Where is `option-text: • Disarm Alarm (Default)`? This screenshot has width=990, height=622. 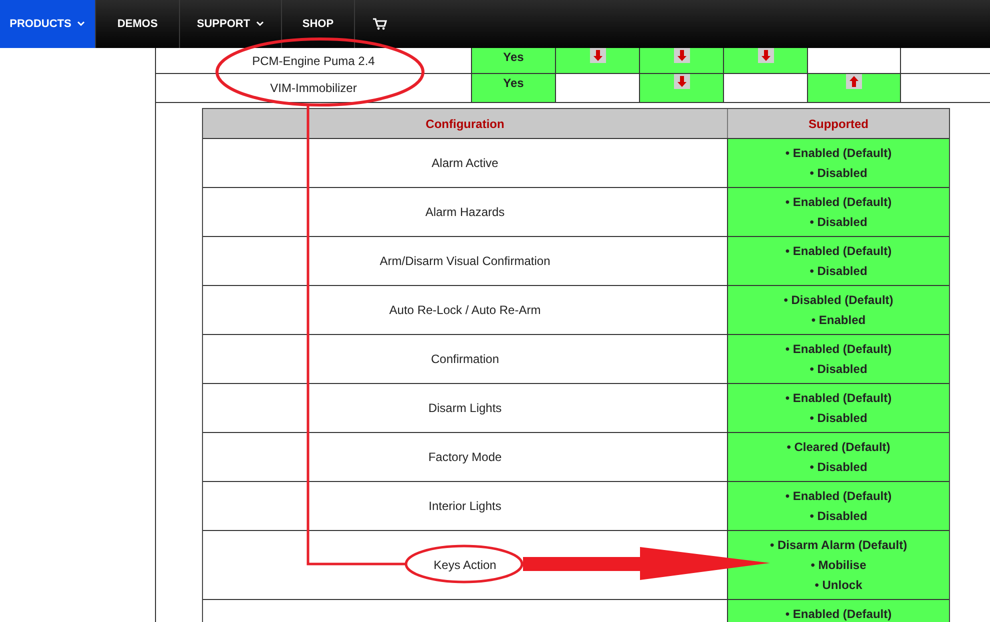 option-text: • Disarm Alarm (Default) is located at coordinates (839, 545).